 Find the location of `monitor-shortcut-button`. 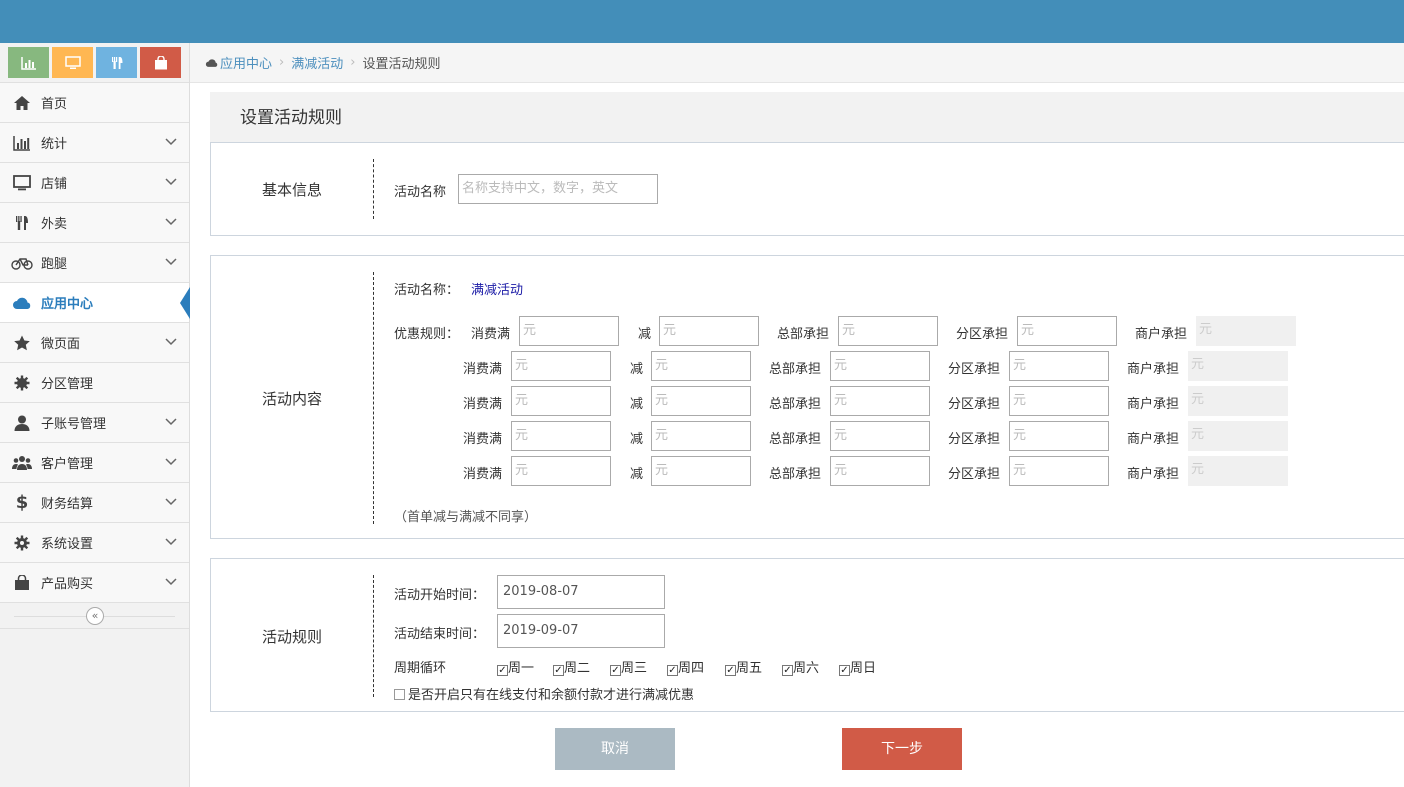

monitor-shortcut-button is located at coordinates (72, 62).